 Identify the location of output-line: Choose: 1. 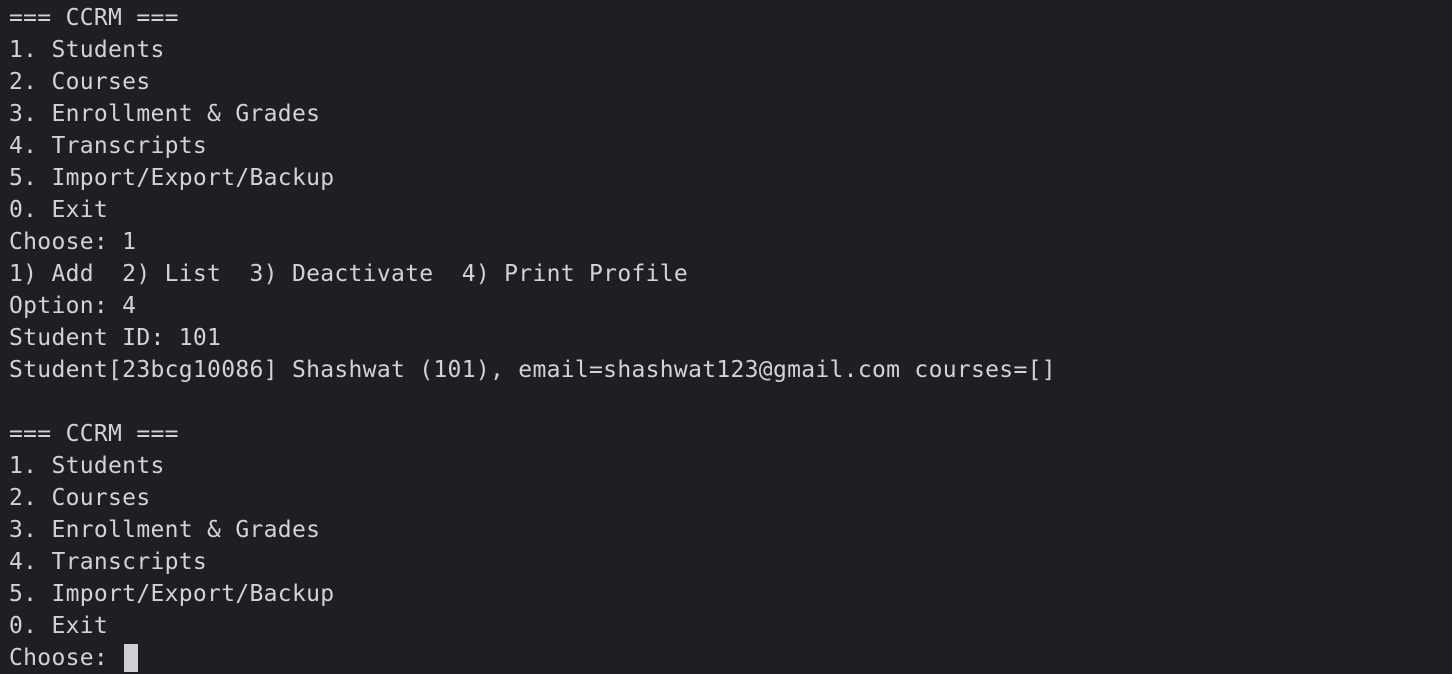
(73, 242).